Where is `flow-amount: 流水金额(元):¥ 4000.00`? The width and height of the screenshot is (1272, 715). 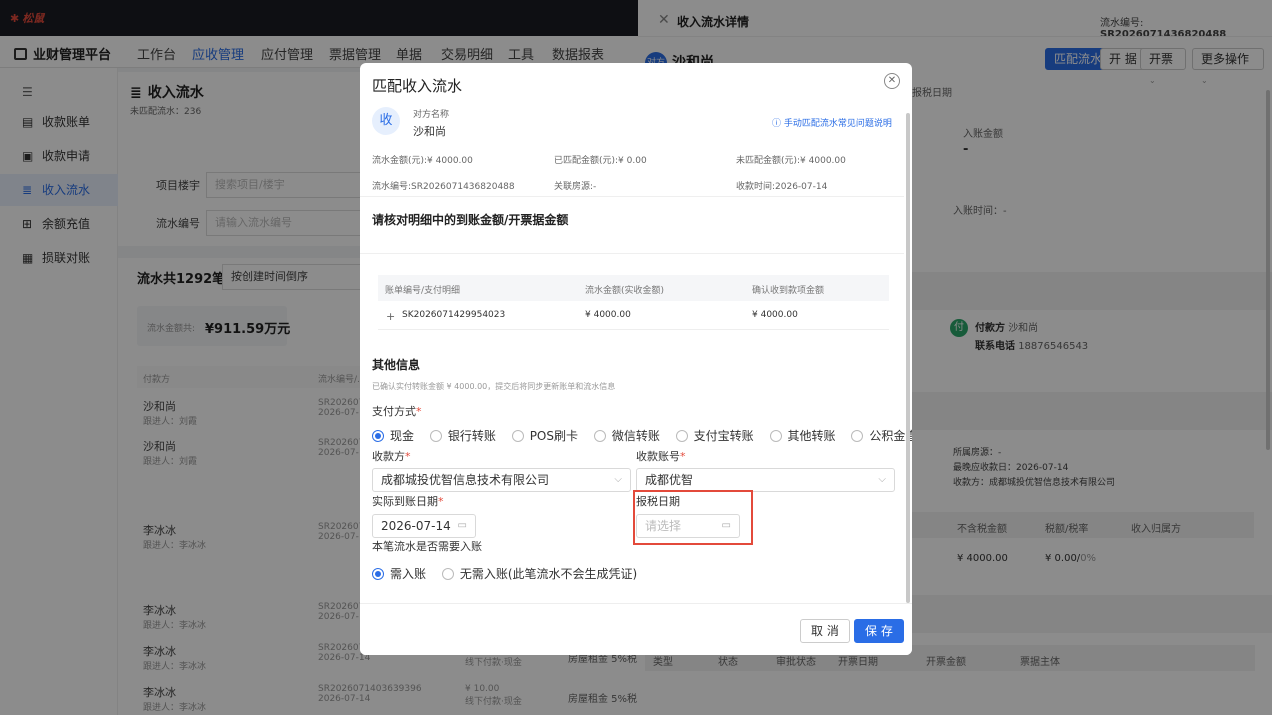
flow-amount: 流水金额(元):¥ 4000.00 is located at coordinates (422, 161).